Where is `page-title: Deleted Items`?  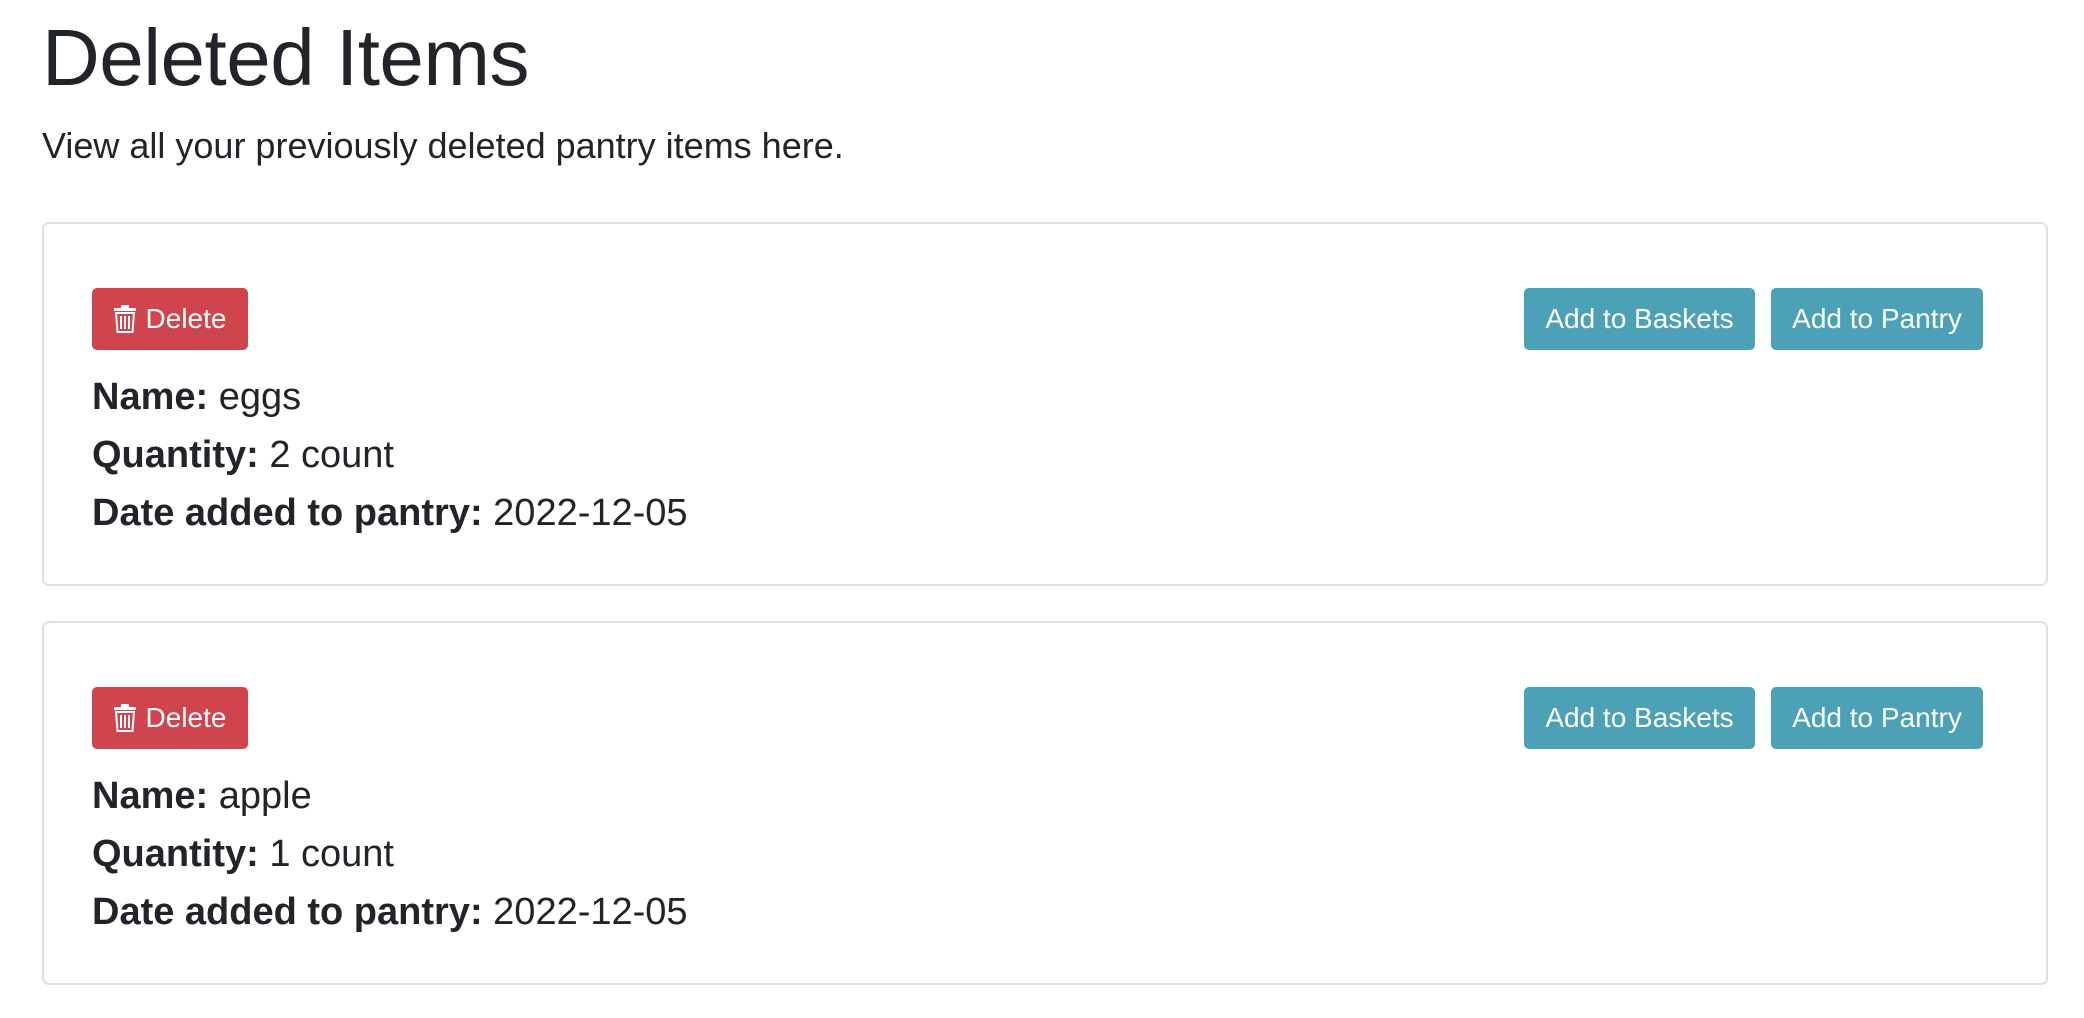
page-title: Deleted Items is located at coordinates (286, 57).